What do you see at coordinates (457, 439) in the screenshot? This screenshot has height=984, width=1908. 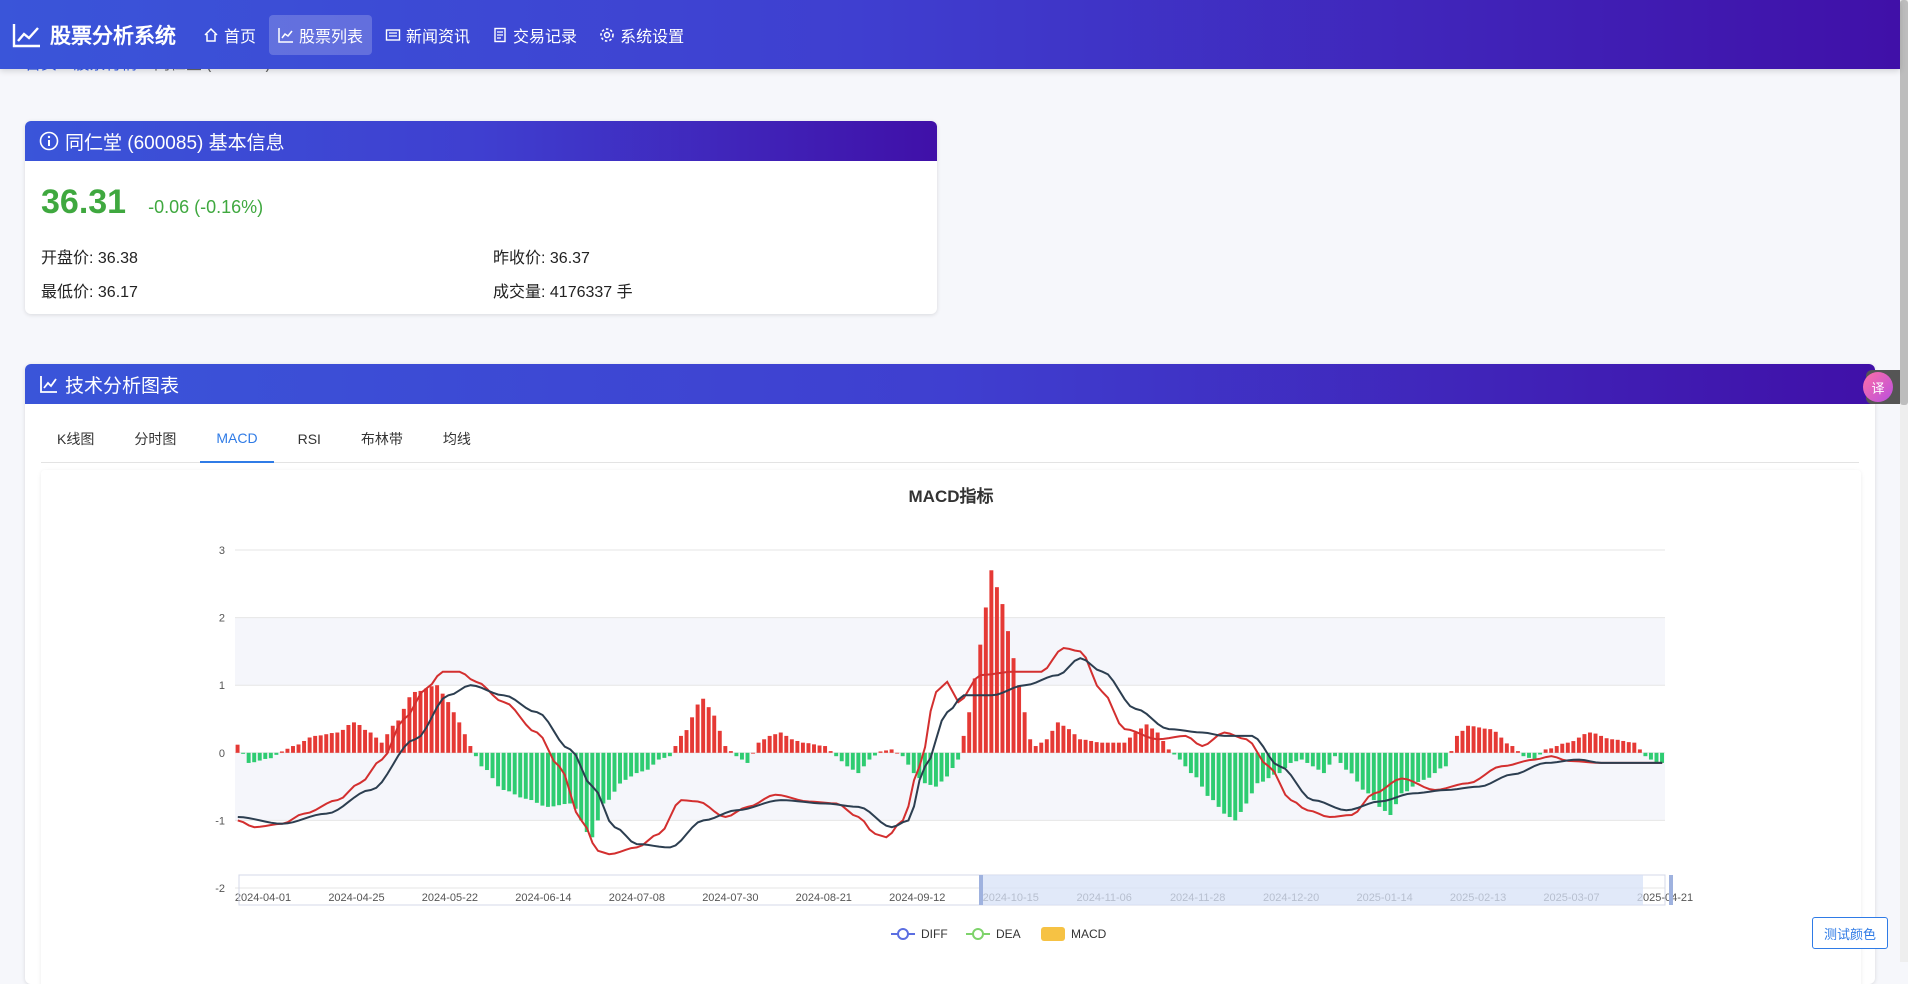 I see `tab-ma: 均线` at bounding box center [457, 439].